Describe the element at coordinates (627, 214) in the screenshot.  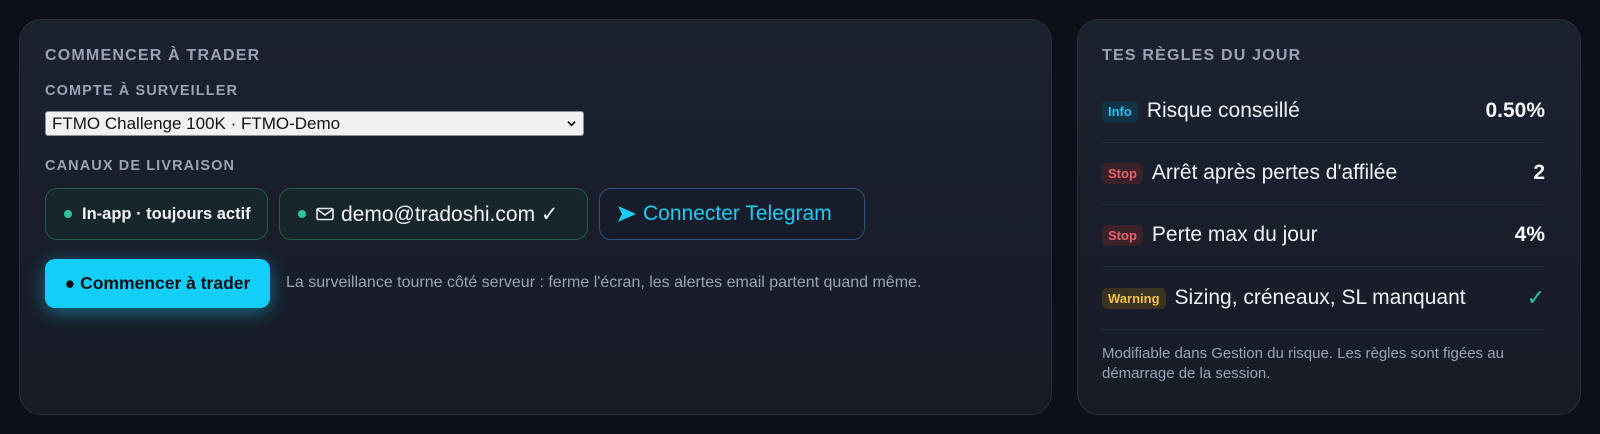
I see `telegram-arrow-icon` at that location.